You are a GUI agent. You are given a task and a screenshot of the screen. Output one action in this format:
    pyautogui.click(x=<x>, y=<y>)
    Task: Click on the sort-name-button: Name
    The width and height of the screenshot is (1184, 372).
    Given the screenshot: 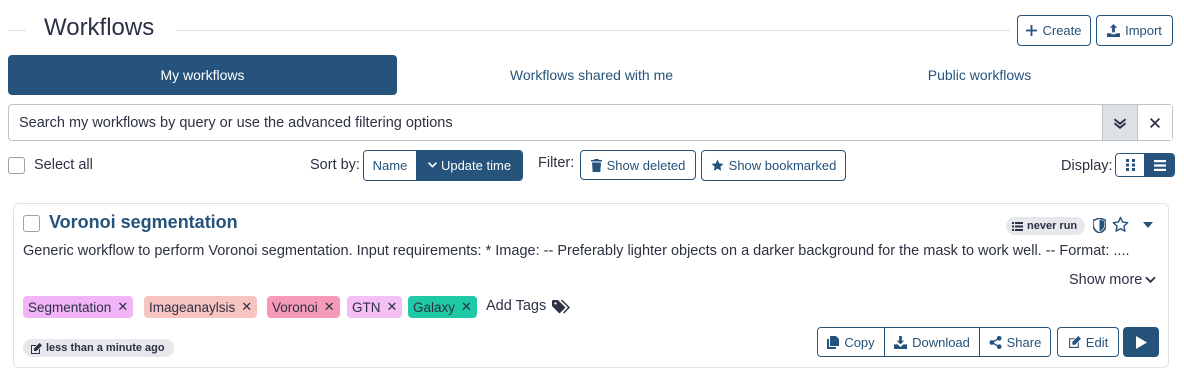 What is the action you would take?
    pyautogui.click(x=390, y=165)
    